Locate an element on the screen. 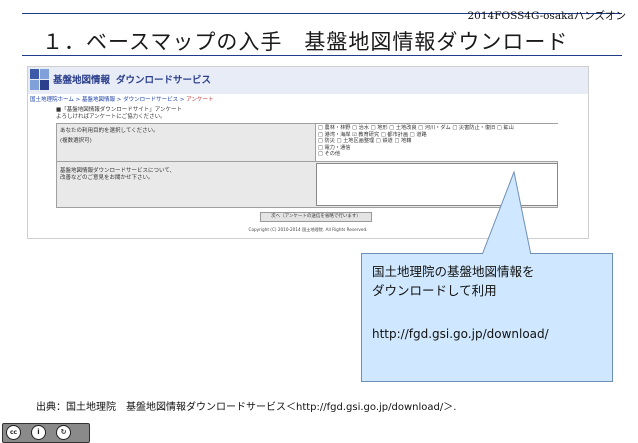  slide-title: １．ベースマップの入手 基盤地図情報ダウンロード is located at coordinates (305, 42).